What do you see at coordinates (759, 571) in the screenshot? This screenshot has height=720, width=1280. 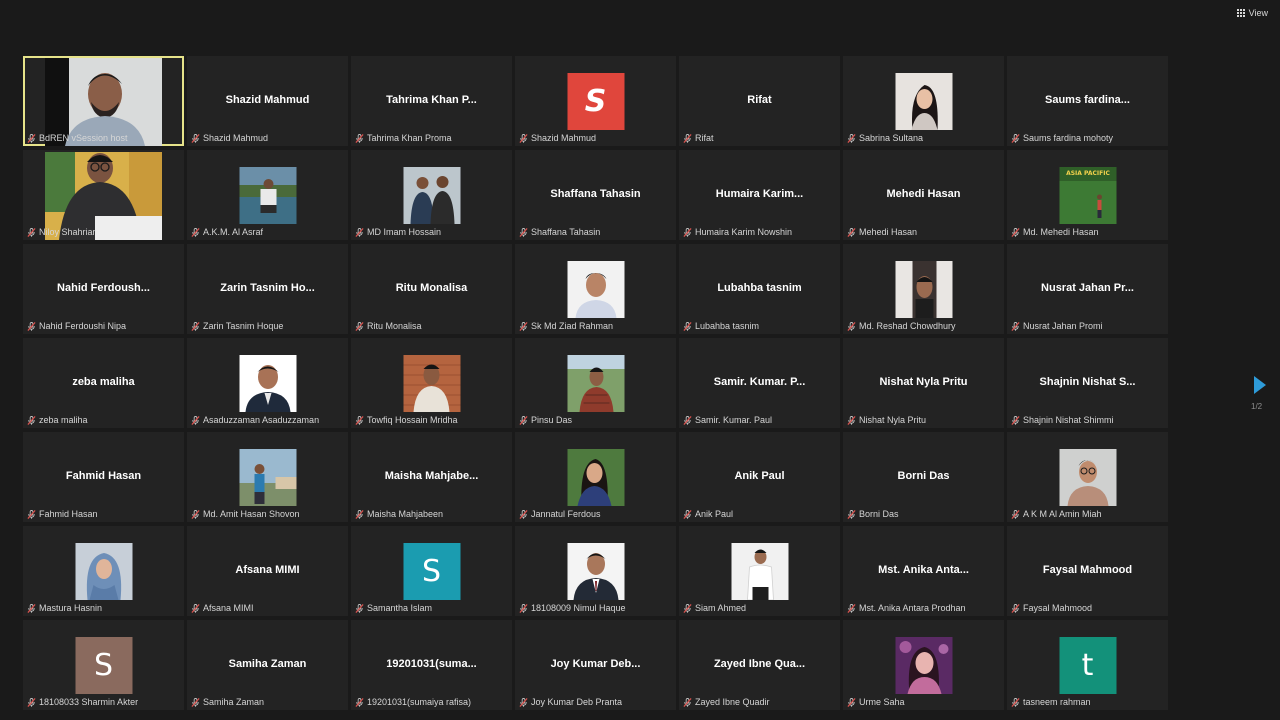 I see `participant-tile: Siam Ahmed` at bounding box center [759, 571].